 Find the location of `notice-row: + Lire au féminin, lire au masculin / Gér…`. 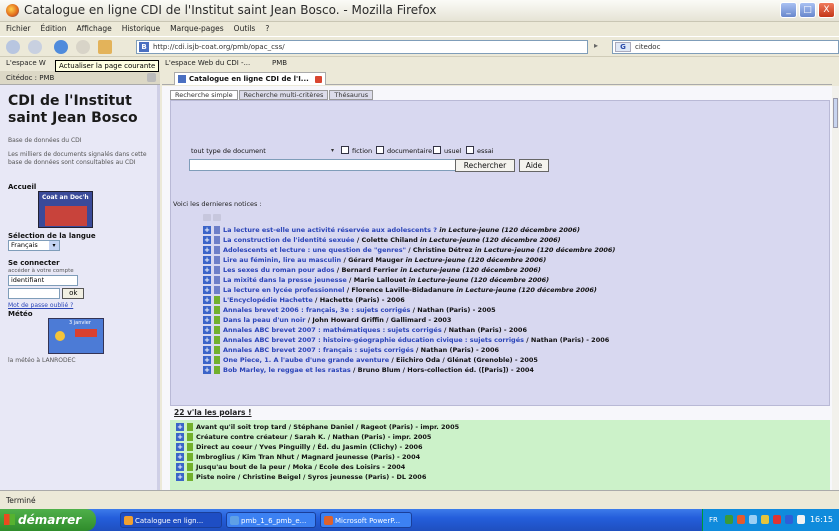

notice-row: + Lire au féminin, lire au masculin / Gér… is located at coordinates (513, 260).